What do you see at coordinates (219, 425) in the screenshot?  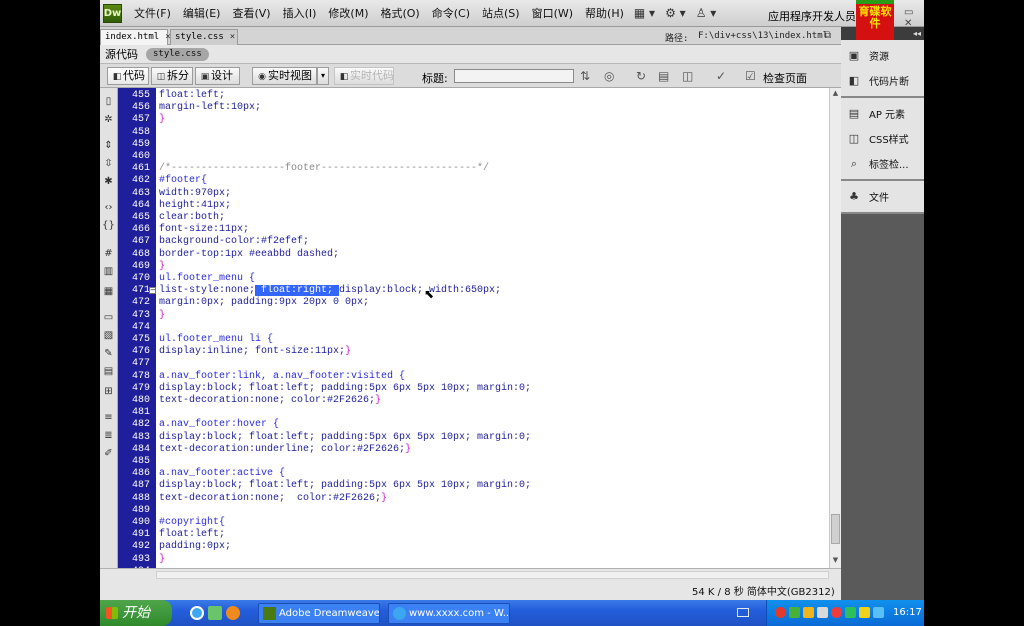 I see `code-line: a.nav_footer:hover {` at bounding box center [219, 425].